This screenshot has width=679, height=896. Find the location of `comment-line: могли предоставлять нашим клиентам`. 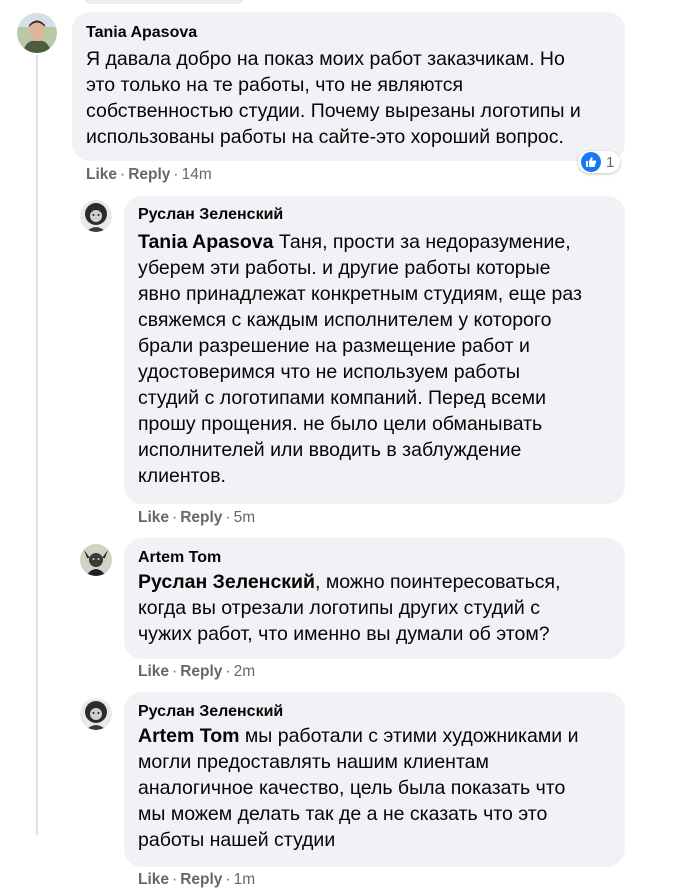

comment-line: могли предоставлять нашим клиентам is located at coordinates (313, 762).